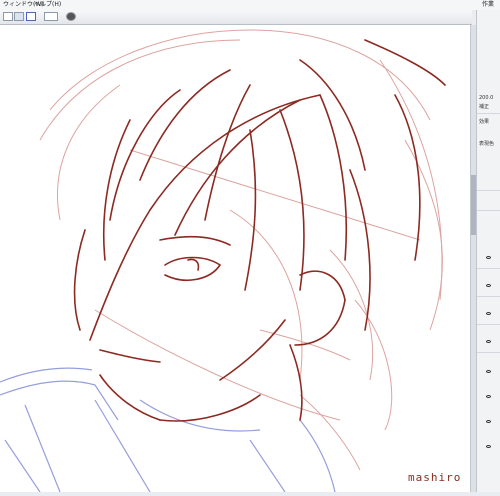 This screenshot has width=500, height=496. Describe the element at coordinates (484, 107) in the screenshot. I see `correction-label: 補正` at that location.